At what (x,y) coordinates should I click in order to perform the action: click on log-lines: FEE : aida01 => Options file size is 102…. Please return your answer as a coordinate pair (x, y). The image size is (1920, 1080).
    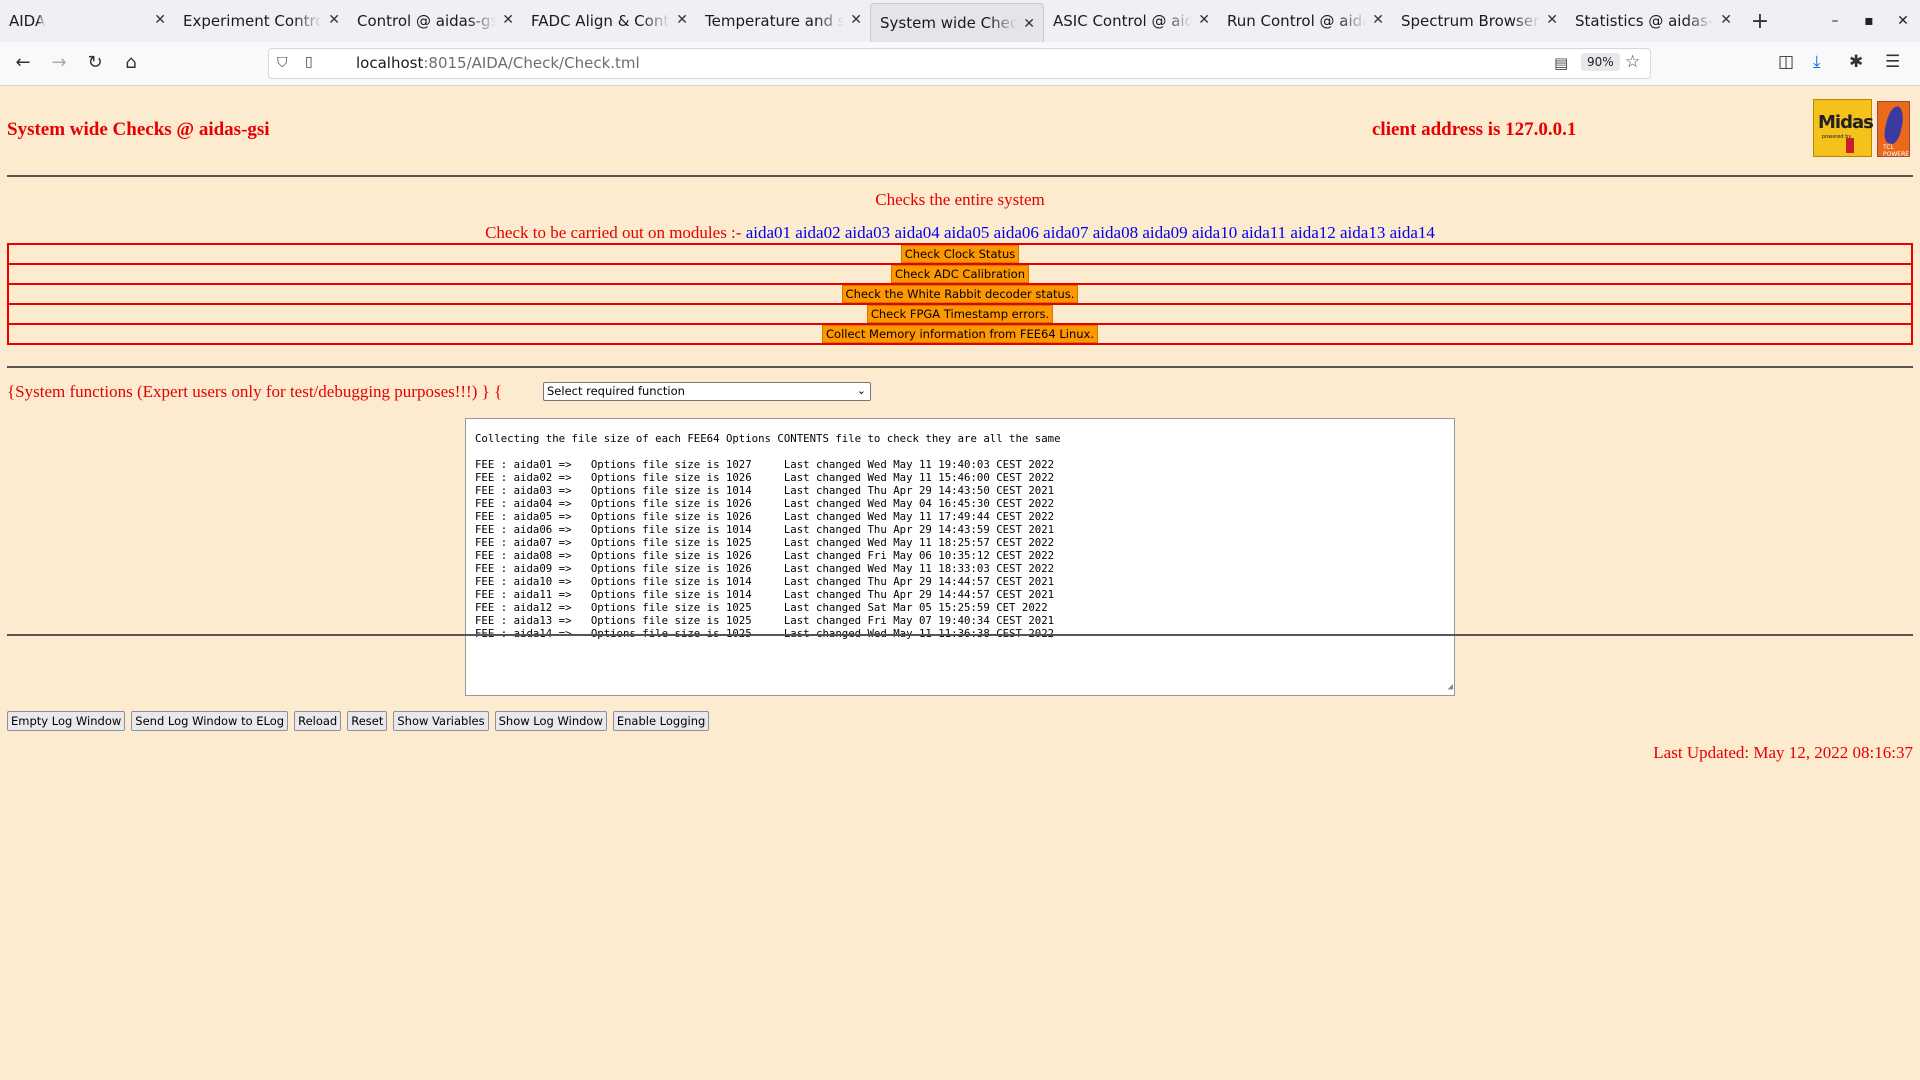
    Looking at the image, I should click on (764, 549).